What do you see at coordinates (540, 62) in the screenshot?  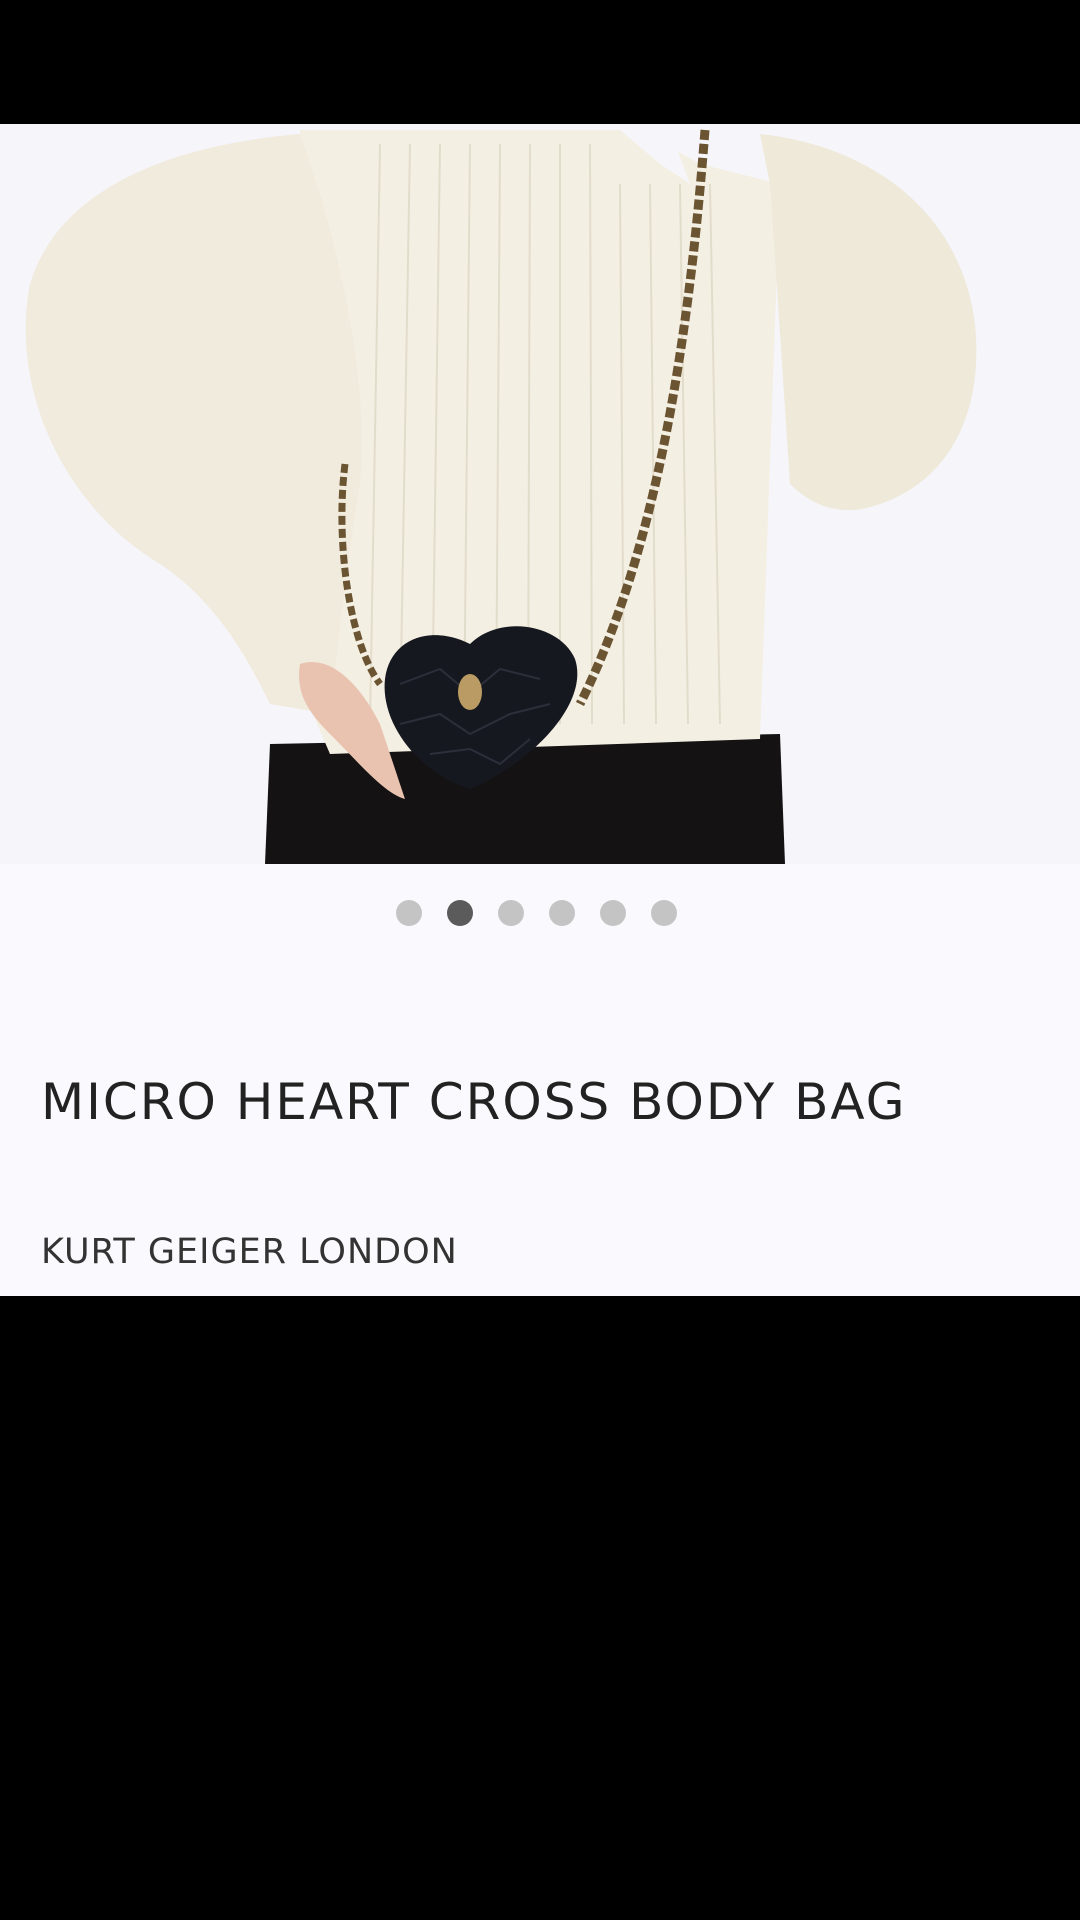 I see `status-bar` at bounding box center [540, 62].